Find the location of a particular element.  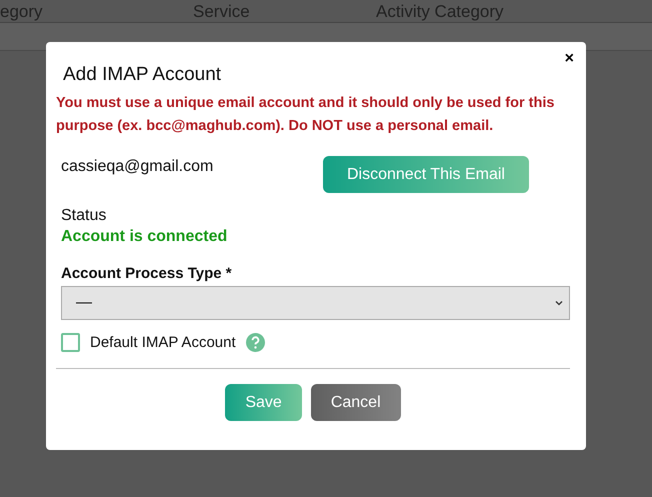

cancel-button: Cancel is located at coordinates (355, 402).